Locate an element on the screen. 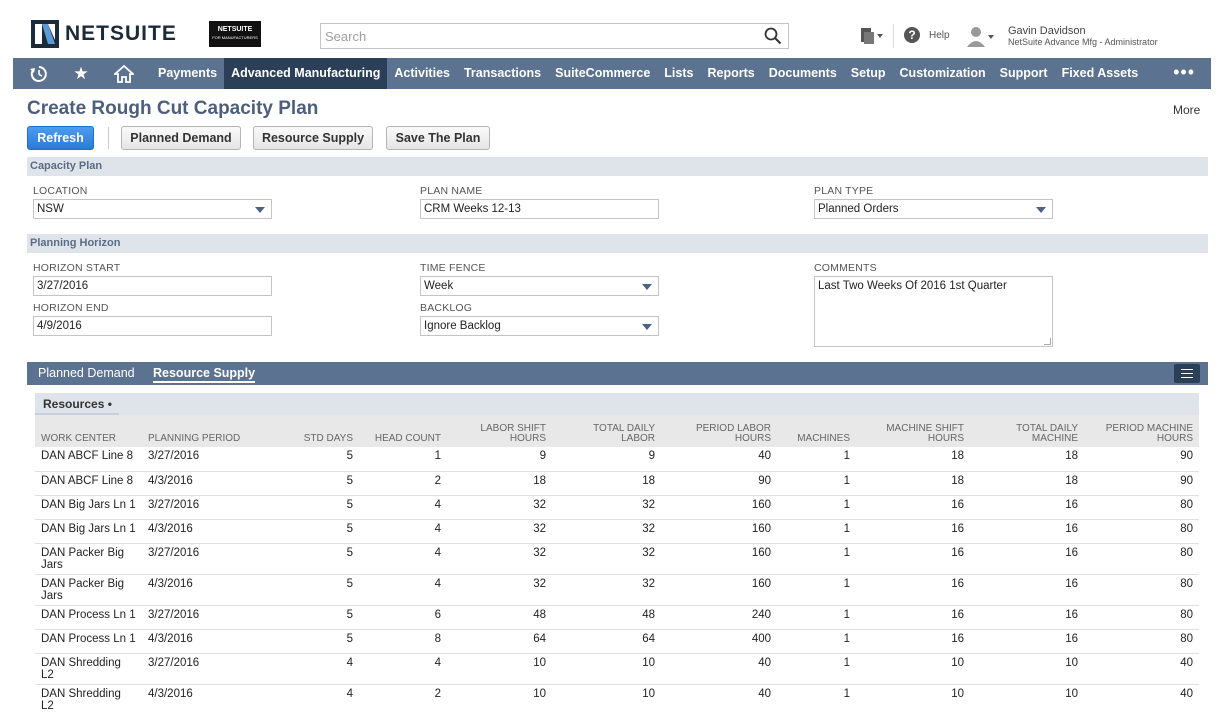 This screenshot has height=715, width=1224. nav-documents: Documents is located at coordinates (803, 73).